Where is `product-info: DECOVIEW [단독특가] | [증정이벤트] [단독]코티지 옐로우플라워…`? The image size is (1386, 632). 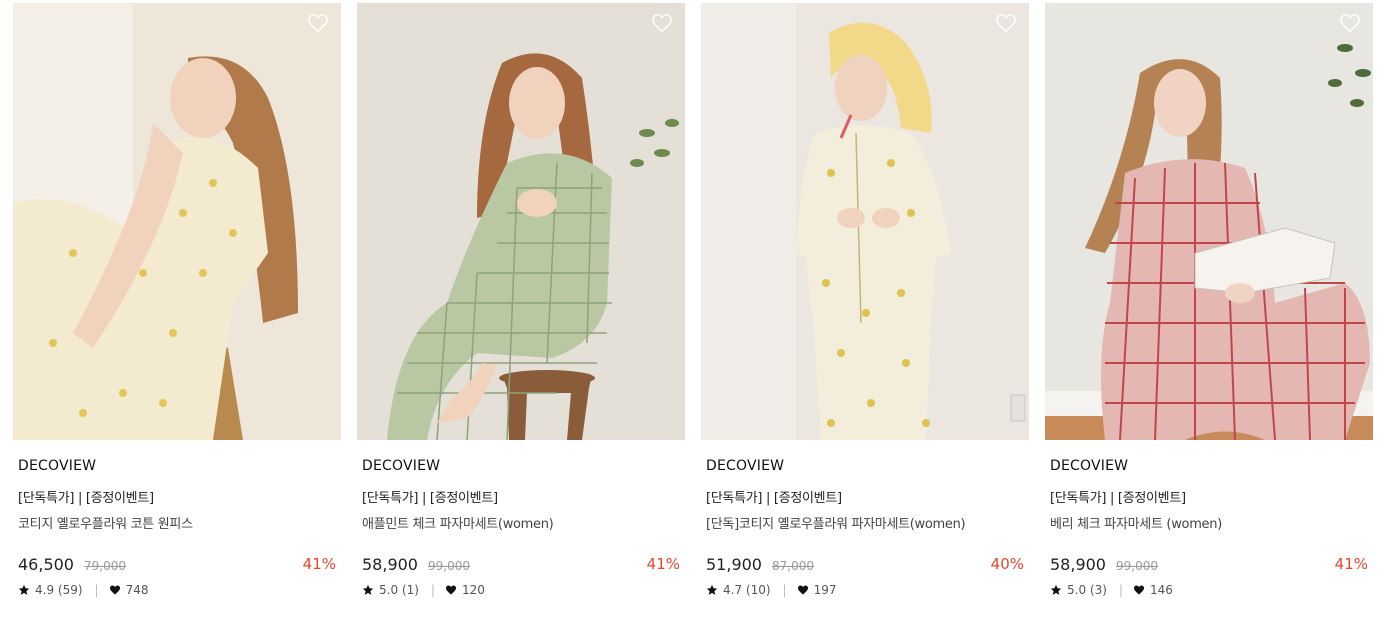
product-info: DECOVIEW [단독특가] | [증정이벤트] [단독]코티지 옐로우플라워… is located at coordinates (865, 528).